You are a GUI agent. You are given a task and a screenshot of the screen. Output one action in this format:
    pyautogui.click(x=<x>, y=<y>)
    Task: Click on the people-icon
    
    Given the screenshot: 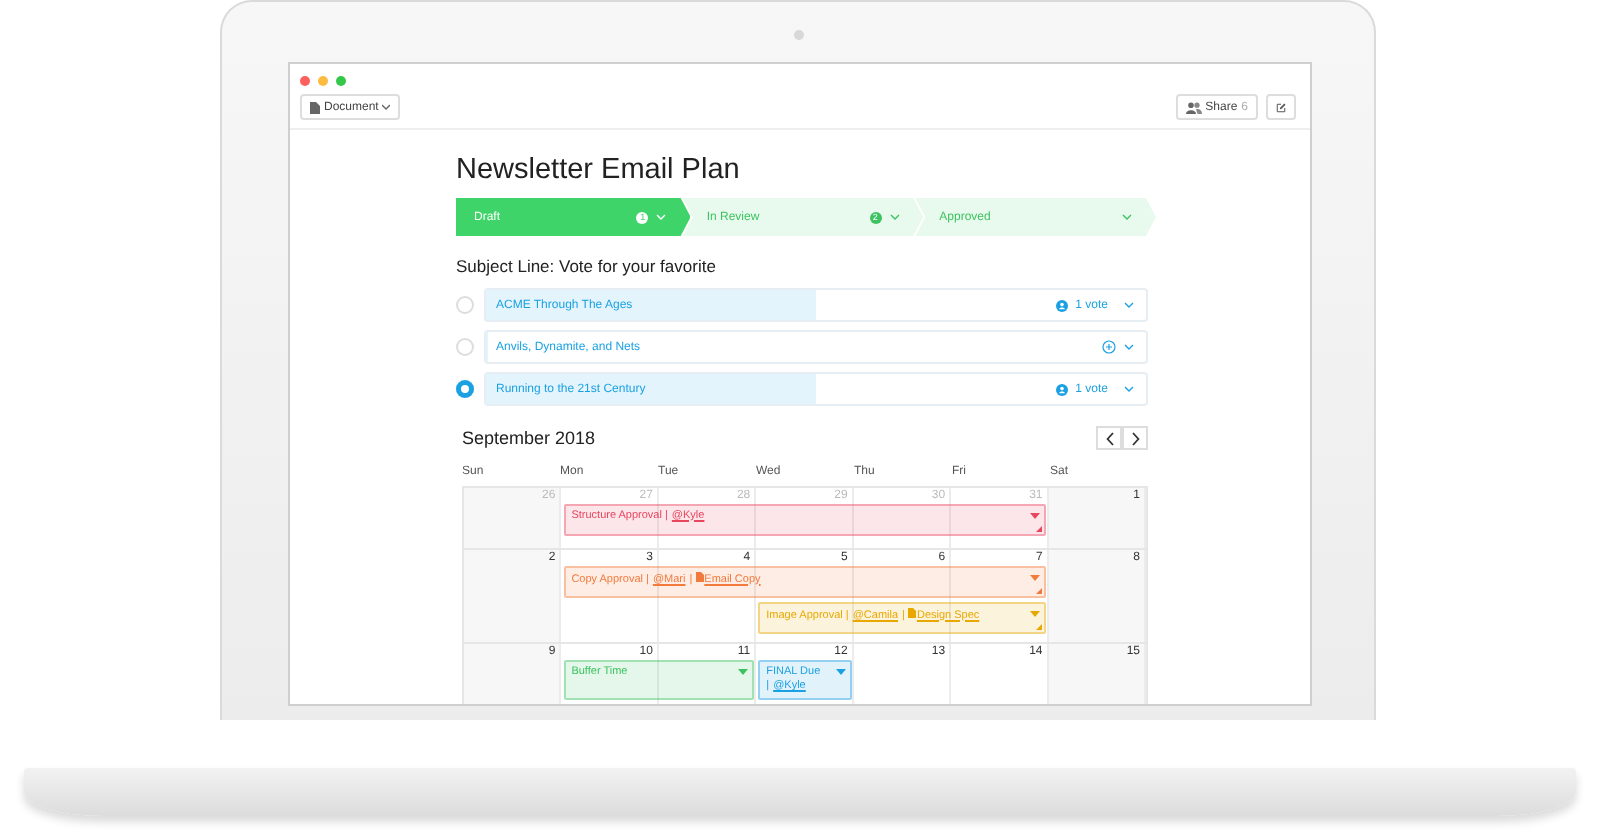 What is the action you would take?
    pyautogui.click(x=1193, y=107)
    